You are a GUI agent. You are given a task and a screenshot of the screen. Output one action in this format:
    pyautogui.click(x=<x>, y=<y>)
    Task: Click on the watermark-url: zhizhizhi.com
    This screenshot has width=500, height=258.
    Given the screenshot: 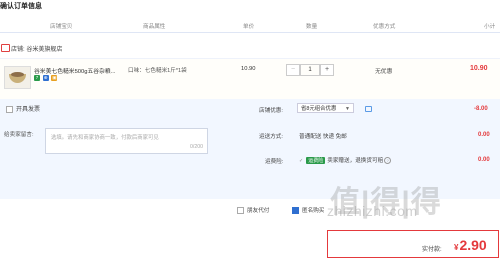 What is the action you would take?
    pyautogui.click(x=372, y=211)
    